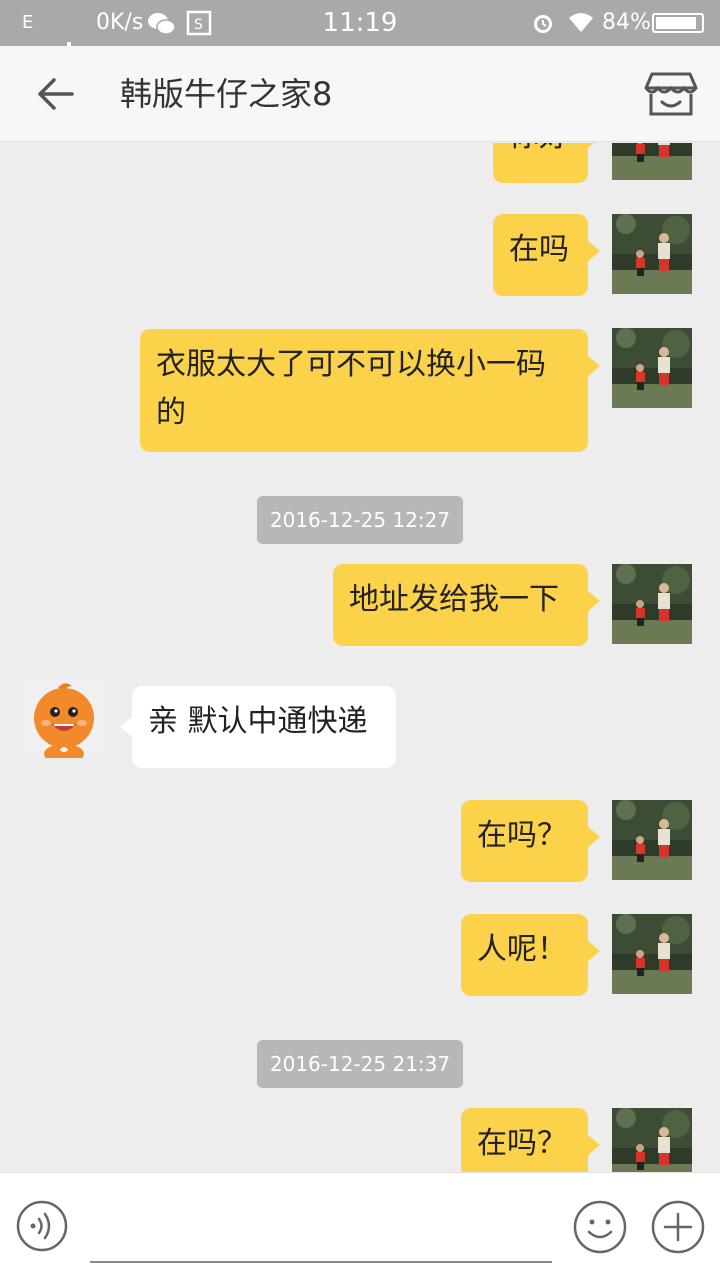 The width and height of the screenshot is (720, 1280). I want to click on alarm-icon, so click(543, 23).